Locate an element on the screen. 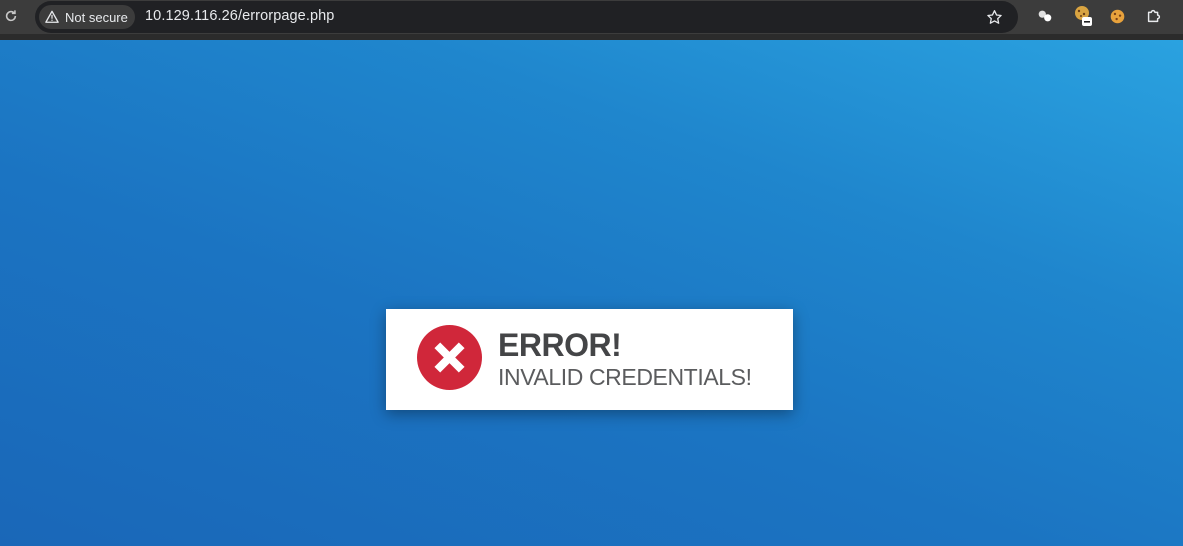  error-alert-box: ERROR! INVALID CREDENTIALS! is located at coordinates (589, 359).